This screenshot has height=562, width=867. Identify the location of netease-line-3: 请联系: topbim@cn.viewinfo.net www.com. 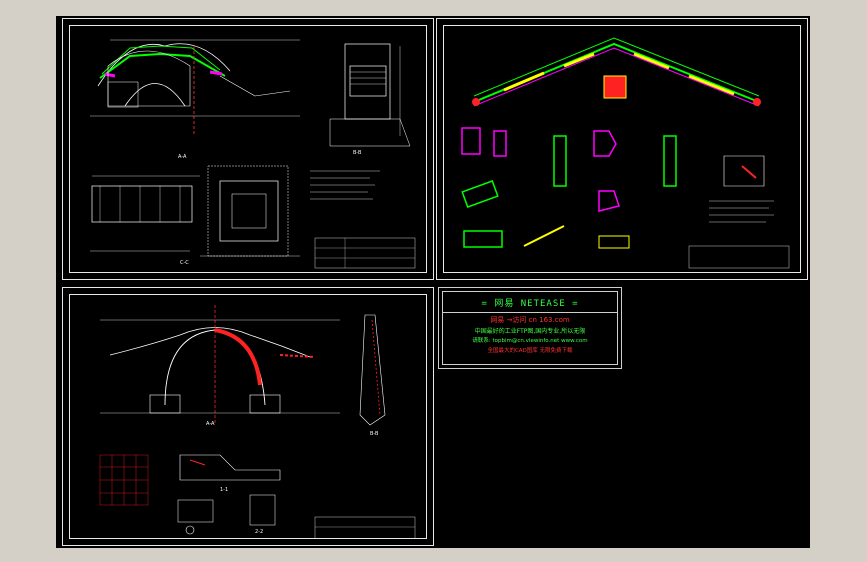
(530, 341).